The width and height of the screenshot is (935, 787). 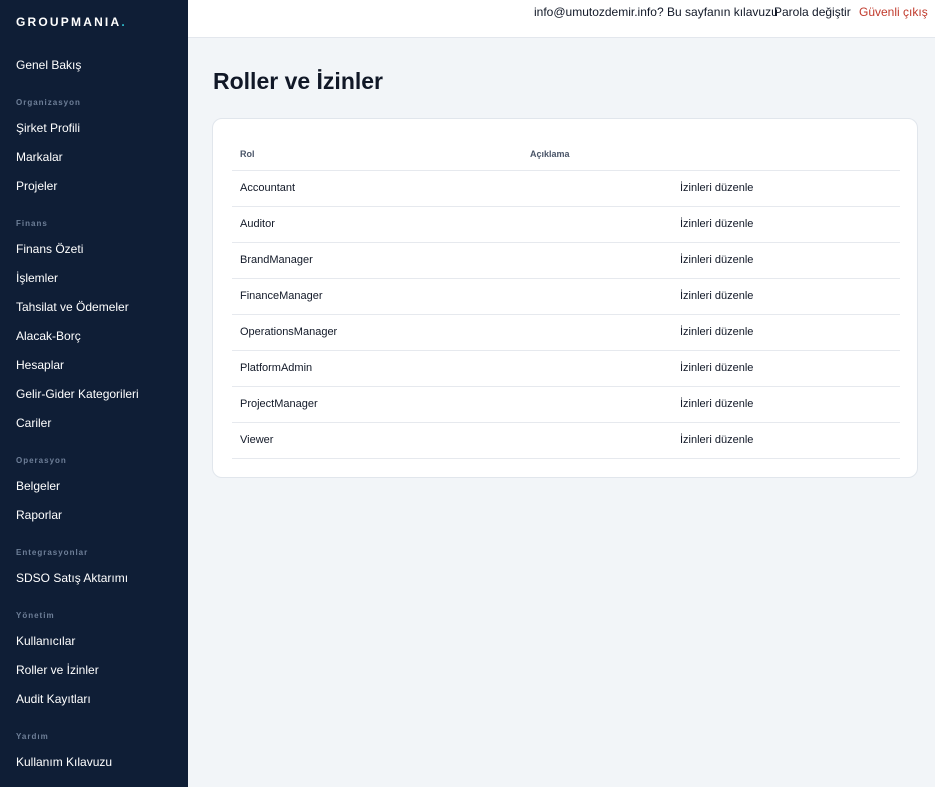 What do you see at coordinates (257, 440) in the screenshot?
I see `role-name: Viewer` at bounding box center [257, 440].